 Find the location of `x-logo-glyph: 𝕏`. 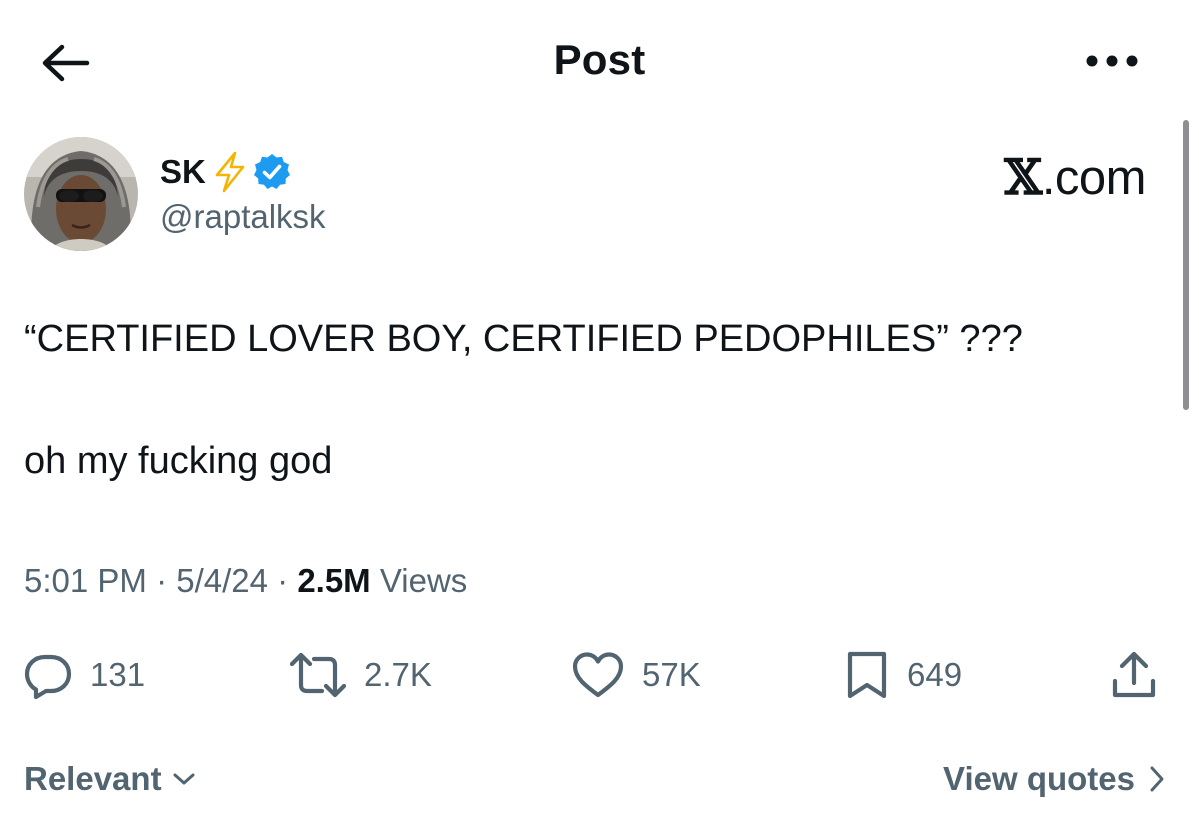

x-logo-glyph: 𝕏 is located at coordinates (1023, 177).